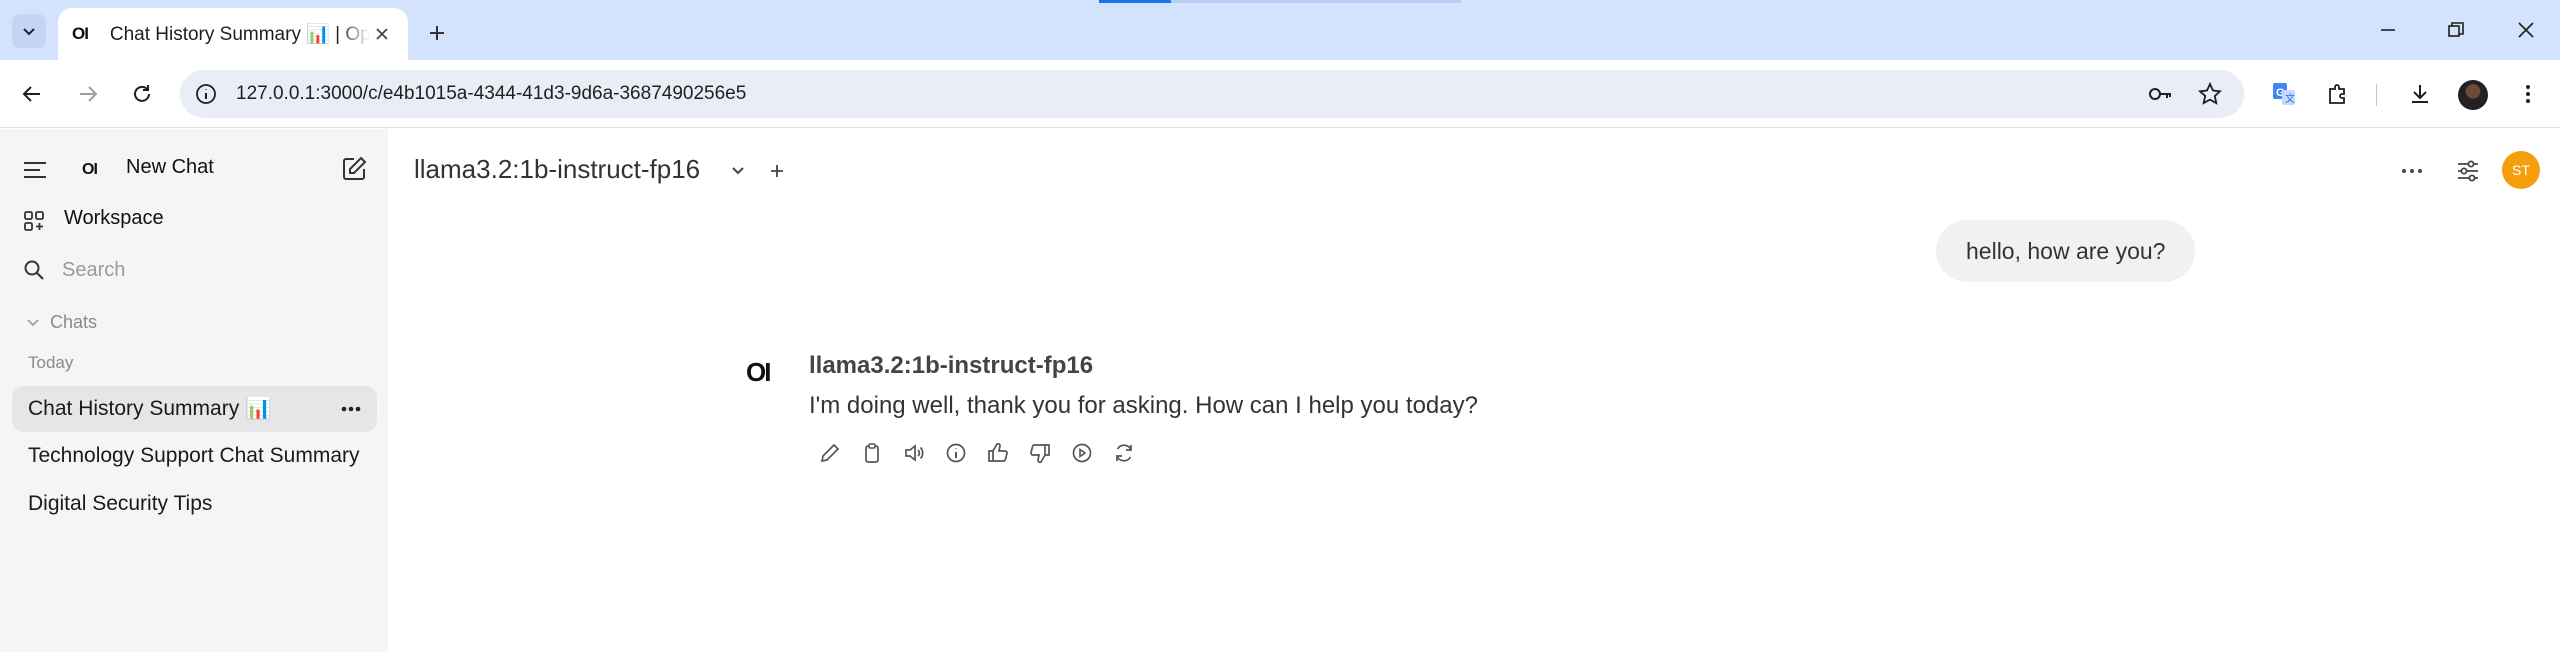 This screenshot has width=2560, height=652. I want to click on browser-profile-avatar, so click(2473, 95).